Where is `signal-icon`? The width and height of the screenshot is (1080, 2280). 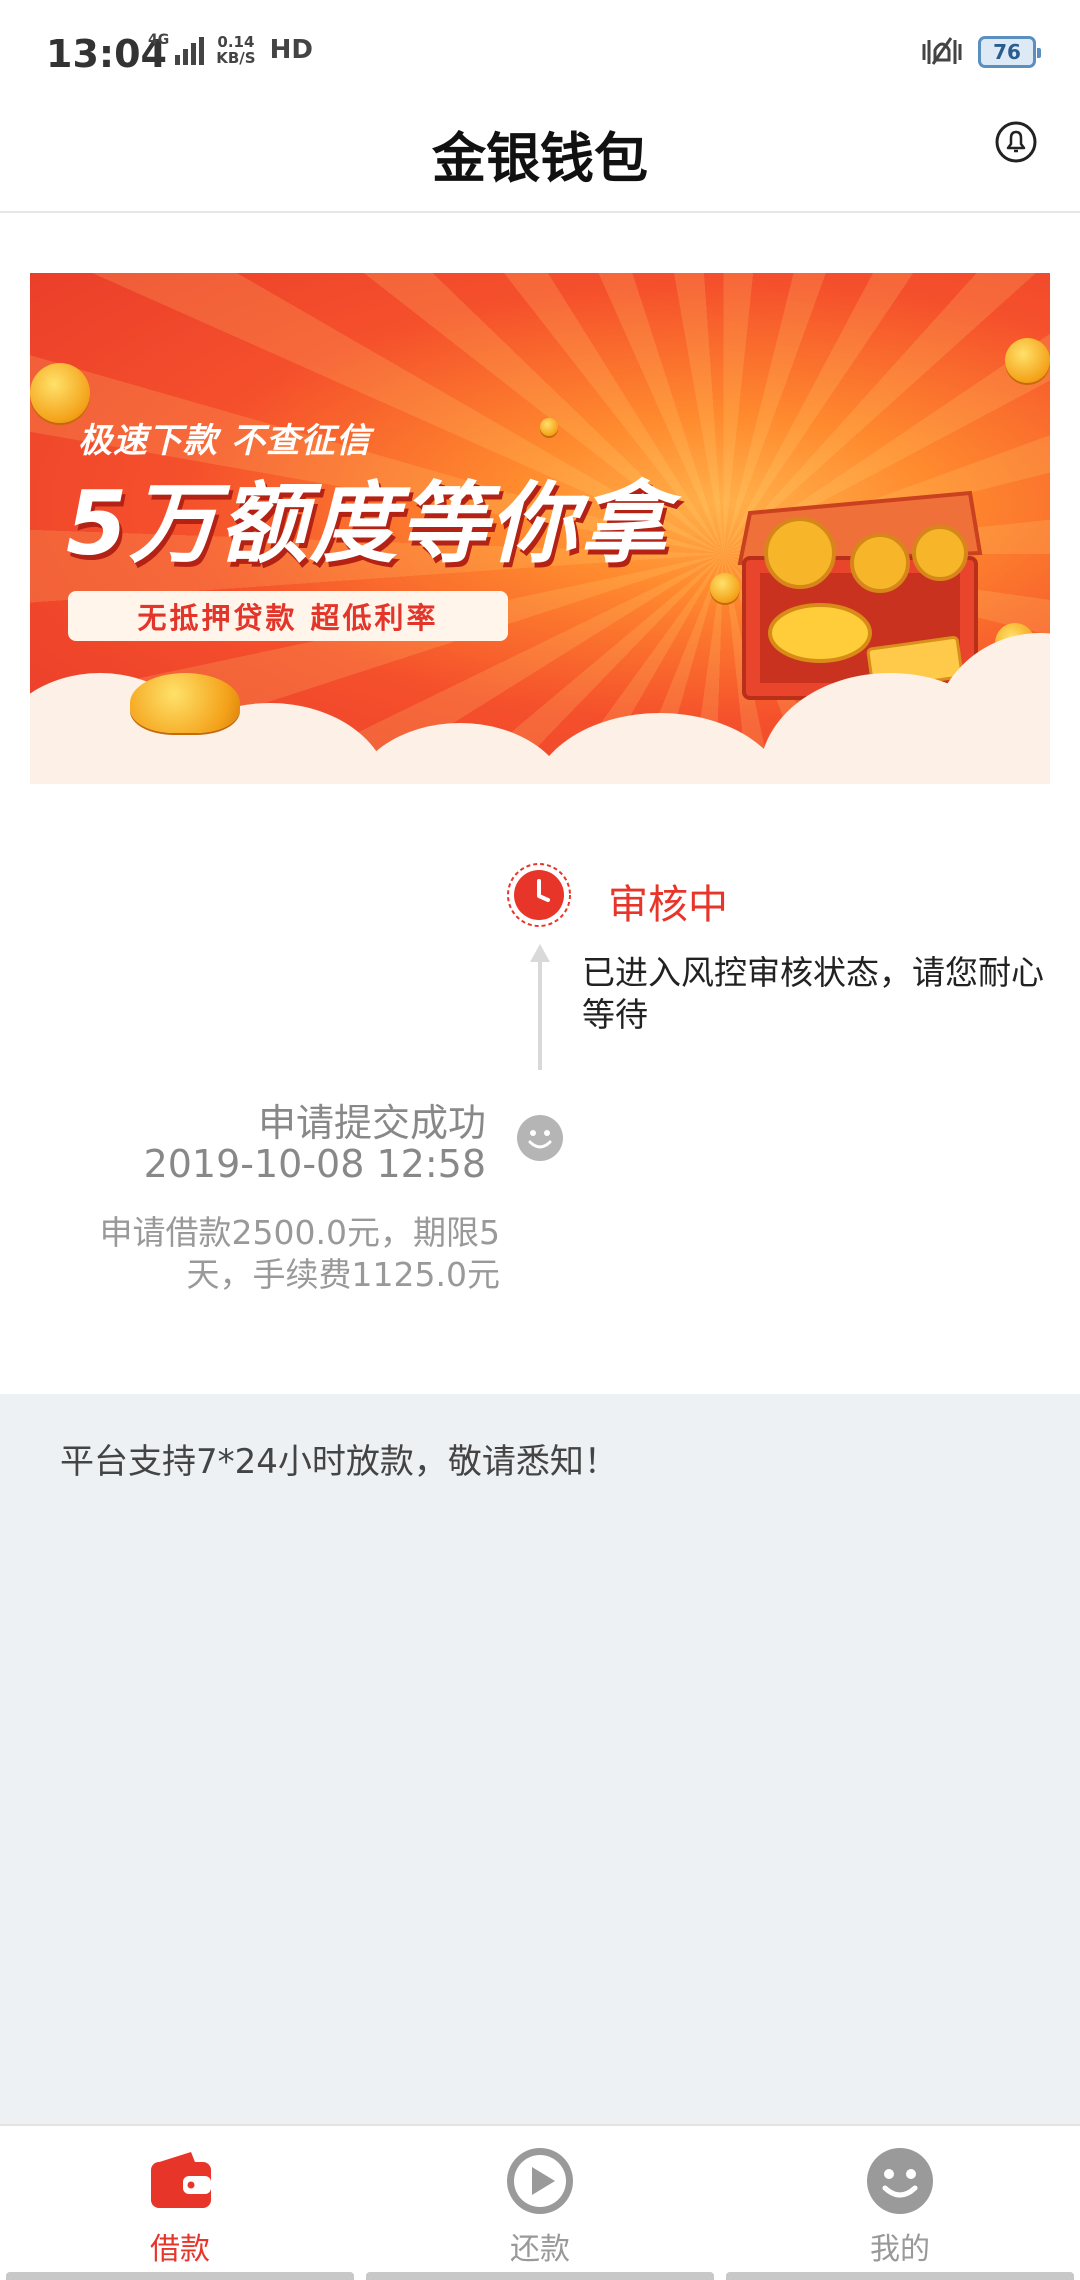
signal-icon is located at coordinates (190, 50).